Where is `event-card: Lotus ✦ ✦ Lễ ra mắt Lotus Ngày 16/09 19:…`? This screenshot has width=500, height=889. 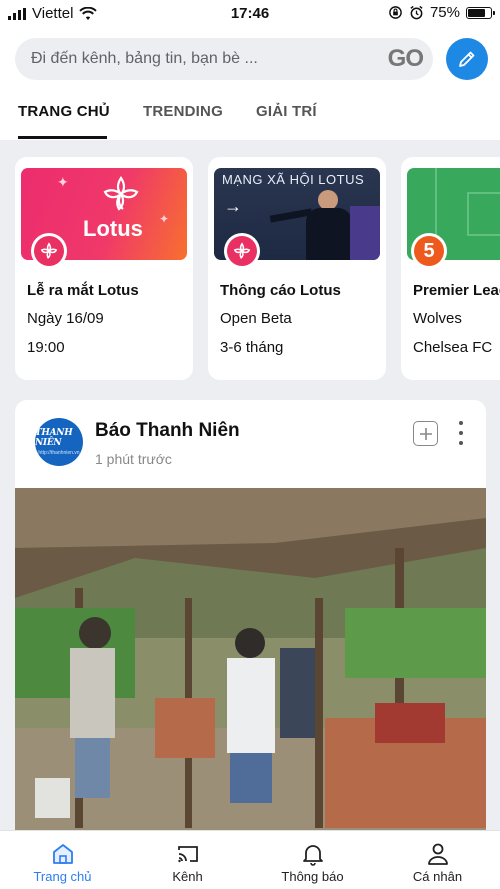 event-card: Lotus ✦ ✦ Lễ ra mắt Lotus Ngày 16/09 19:… is located at coordinates (104, 268).